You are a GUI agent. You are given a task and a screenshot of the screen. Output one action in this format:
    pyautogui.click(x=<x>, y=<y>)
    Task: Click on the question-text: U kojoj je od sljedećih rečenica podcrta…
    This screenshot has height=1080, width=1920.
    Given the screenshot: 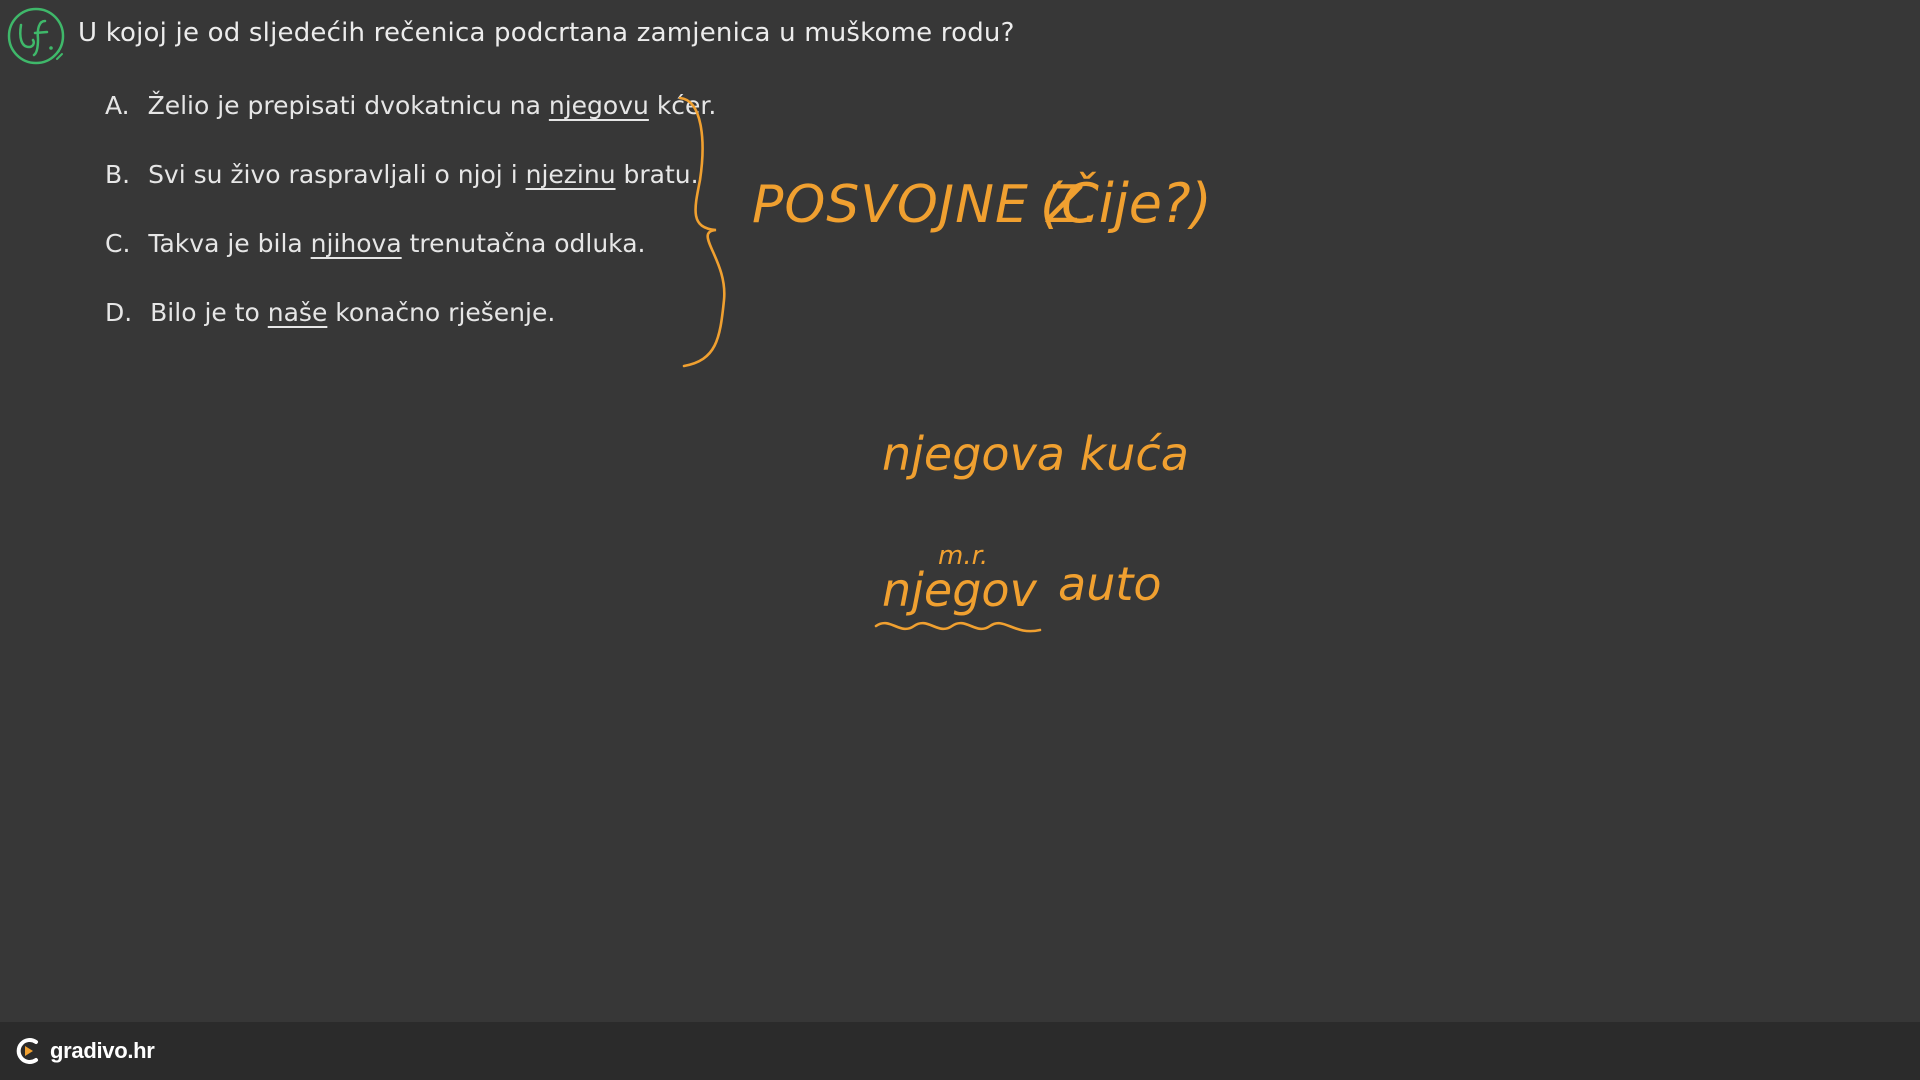 What is the action you would take?
    pyautogui.click(x=546, y=33)
    